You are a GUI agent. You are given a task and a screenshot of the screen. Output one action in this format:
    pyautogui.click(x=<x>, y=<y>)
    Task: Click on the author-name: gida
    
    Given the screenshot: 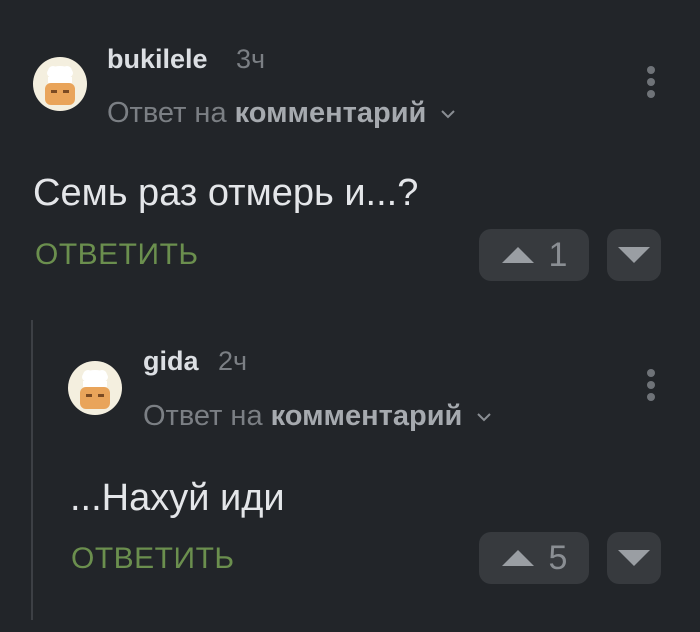 What is the action you would take?
    pyautogui.click(x=171, y=361)
    